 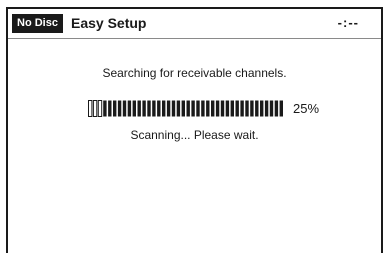 I want to click on time-display: -:--, so click(x=348, y=22).